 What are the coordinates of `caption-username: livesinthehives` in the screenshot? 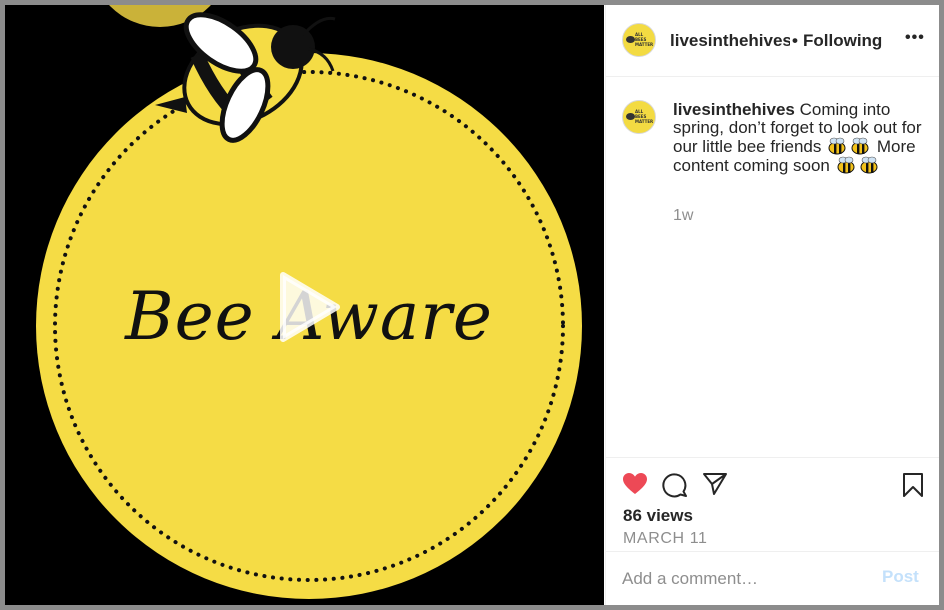 It's located at (734, 109).